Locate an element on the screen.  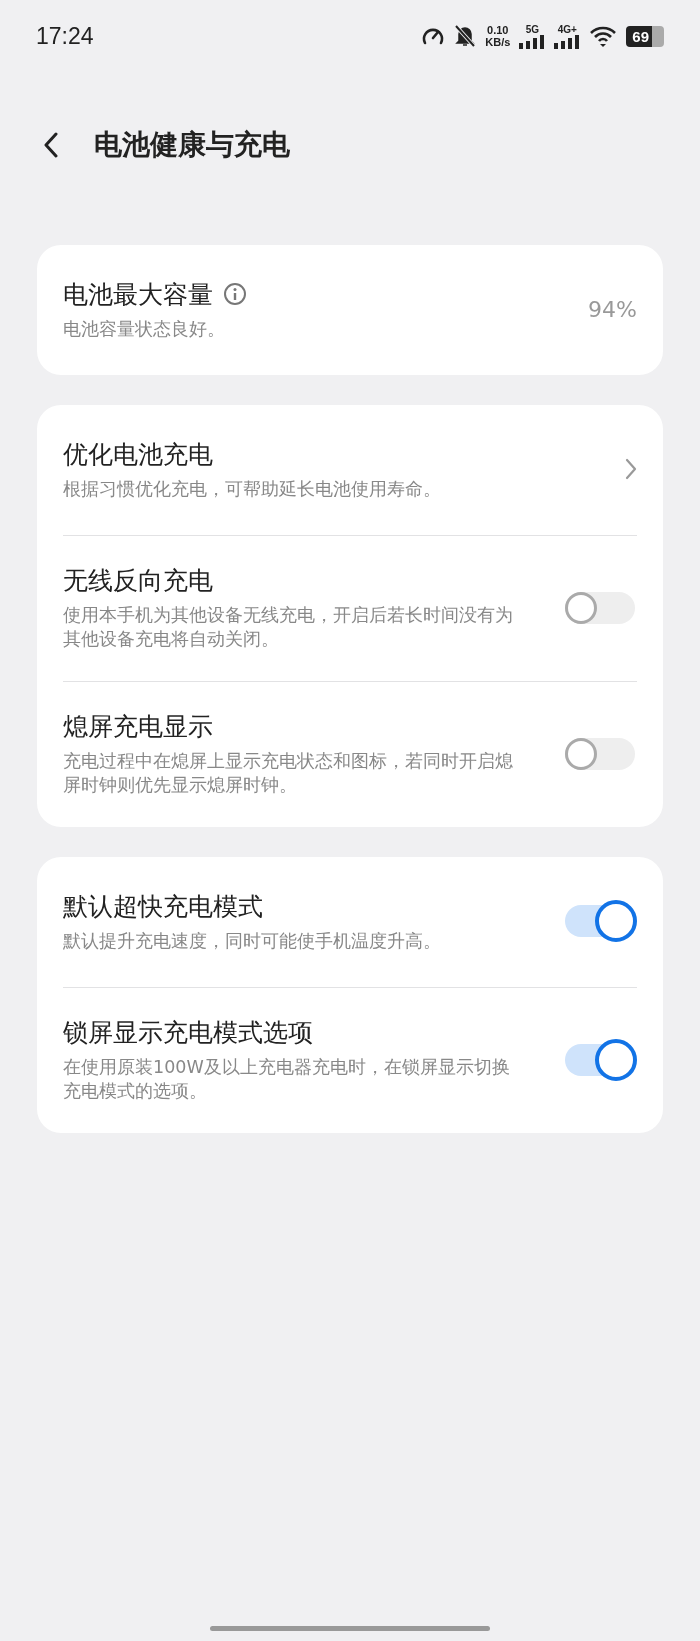
info-icon is located at coordinates (235, 294).